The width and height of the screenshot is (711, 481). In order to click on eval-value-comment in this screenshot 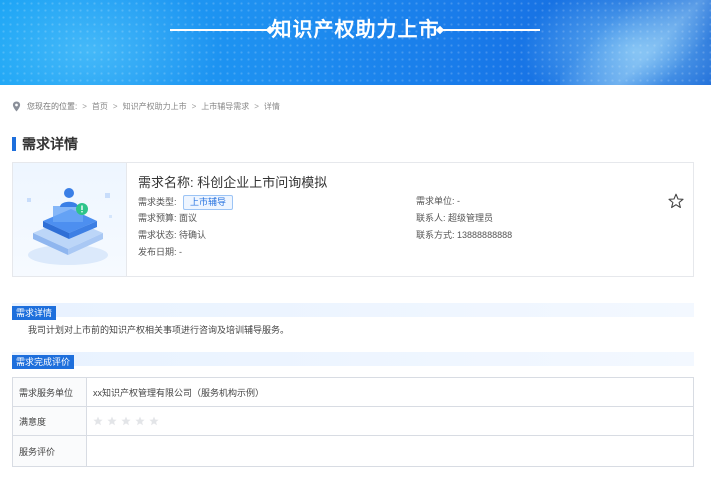, I will do `click(390, 451)`.